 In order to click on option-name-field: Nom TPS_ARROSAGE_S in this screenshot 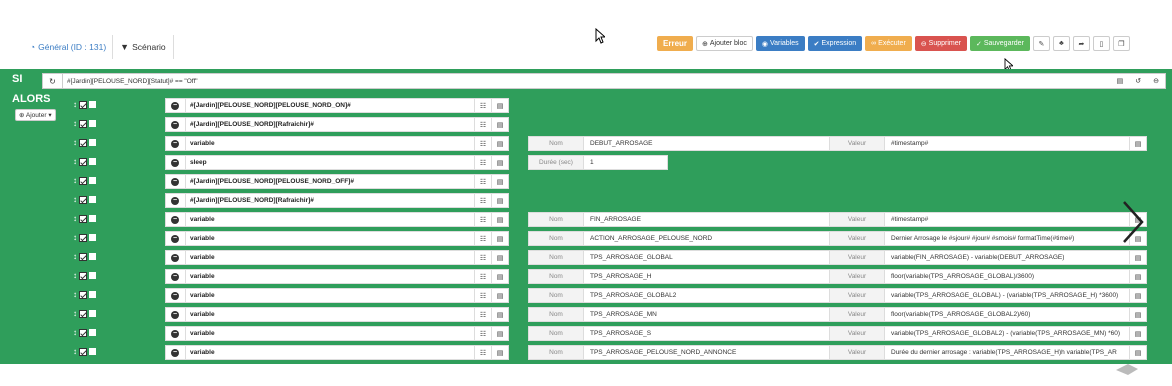, I will do `click(698, 333)`.